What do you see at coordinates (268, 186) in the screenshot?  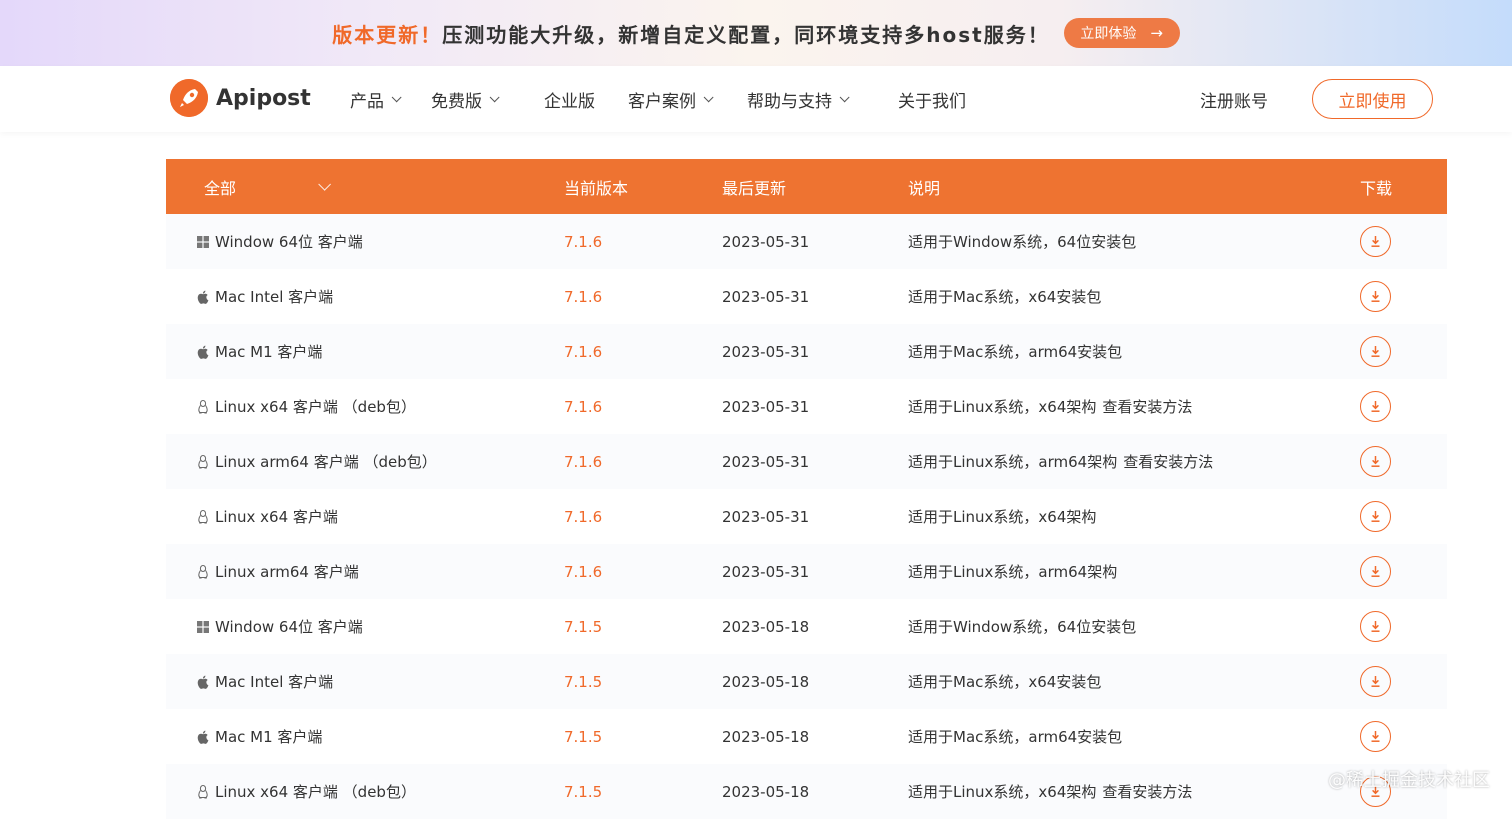 I see `platform-filter: 全部` at bounding box center [268, 186].